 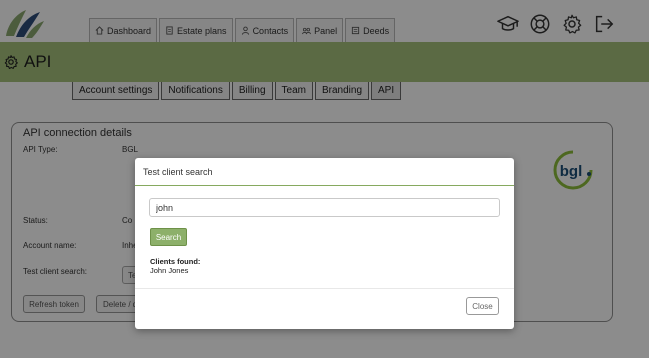 I want to click on modal-header: Test client search, so click(x=324, y=172).